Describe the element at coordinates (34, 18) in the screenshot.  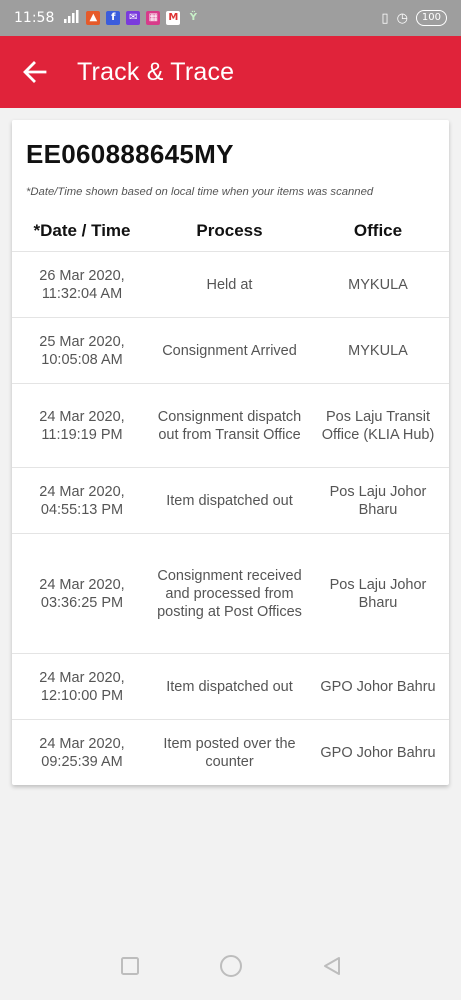
I see `status-time: 11:58` at that location.